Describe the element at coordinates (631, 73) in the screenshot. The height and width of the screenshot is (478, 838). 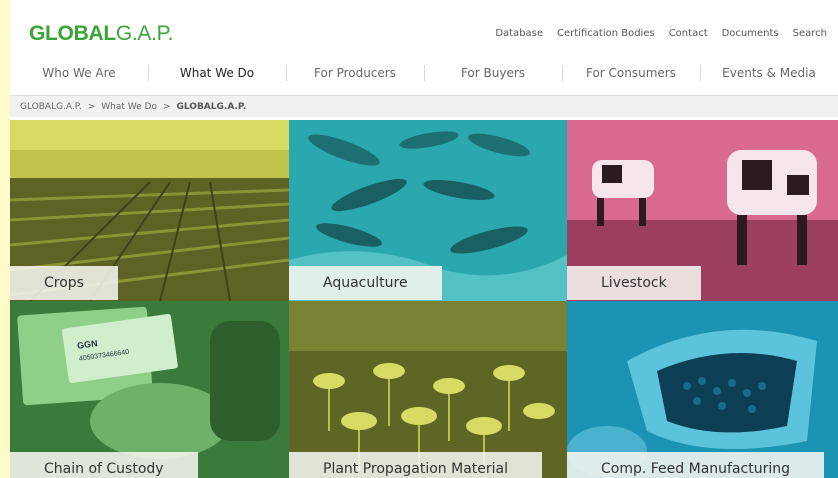
I see `nav-for-consumers: For Consumers` at that location.